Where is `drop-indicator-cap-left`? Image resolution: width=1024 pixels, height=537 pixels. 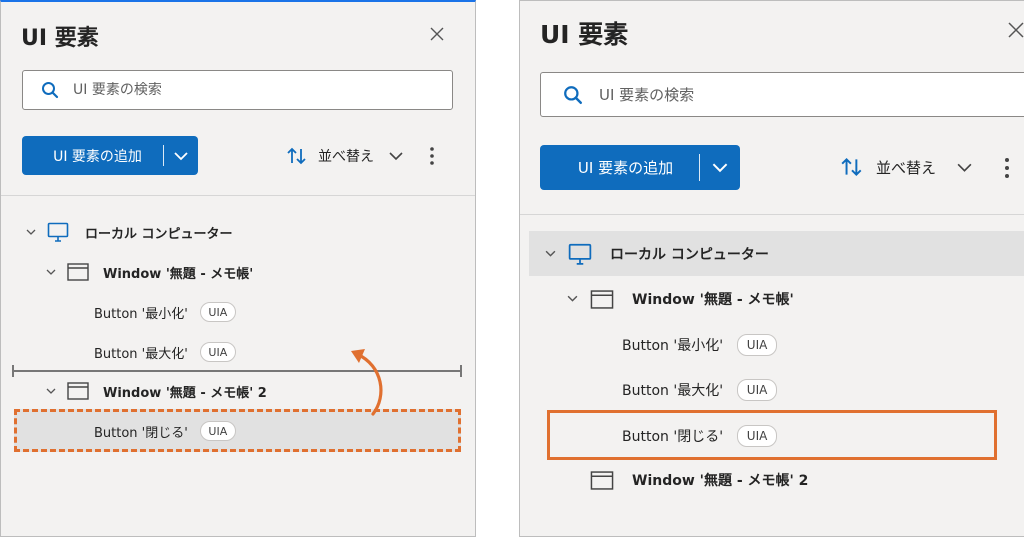
drop-indicator-cap-left is located at coordinates (13, 371).